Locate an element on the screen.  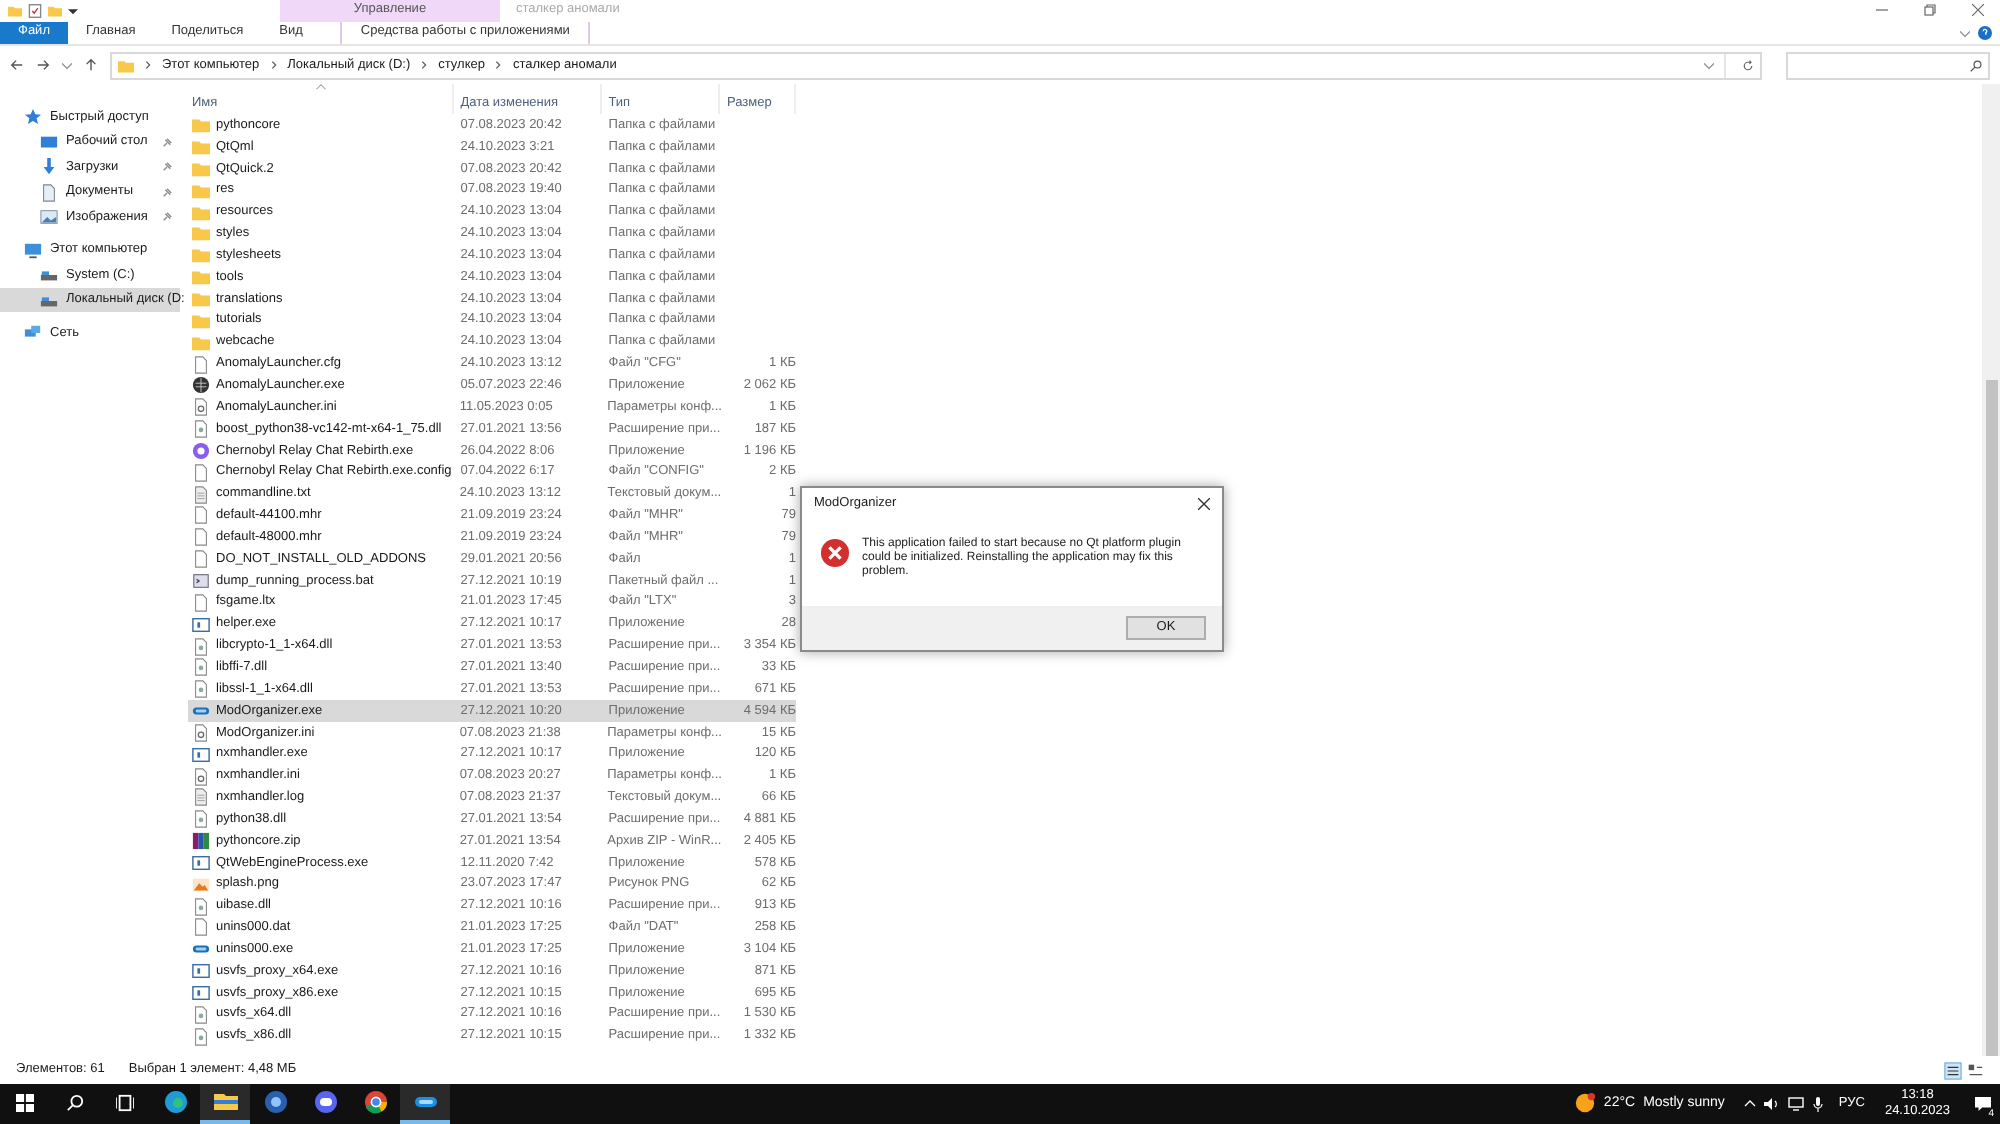
speaker-icon is located at coordinates (1772, 1103).